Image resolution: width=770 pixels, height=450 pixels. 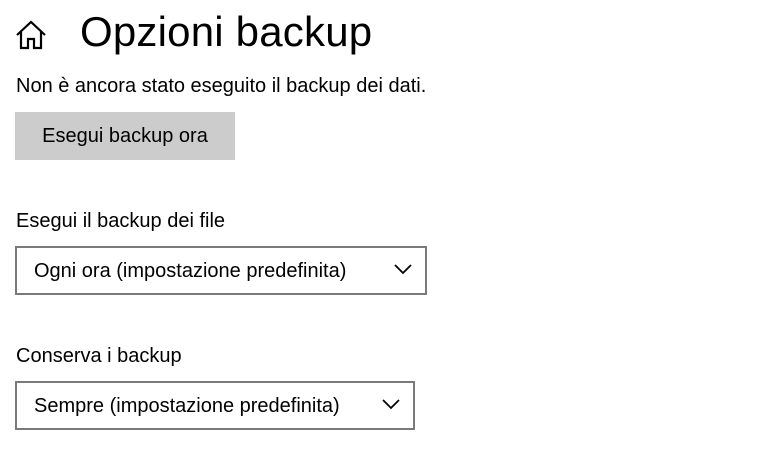 I want to click on backup-frequency-dropdown: Ogni ora (impostazione predefinita), so click(x=221, y=270).